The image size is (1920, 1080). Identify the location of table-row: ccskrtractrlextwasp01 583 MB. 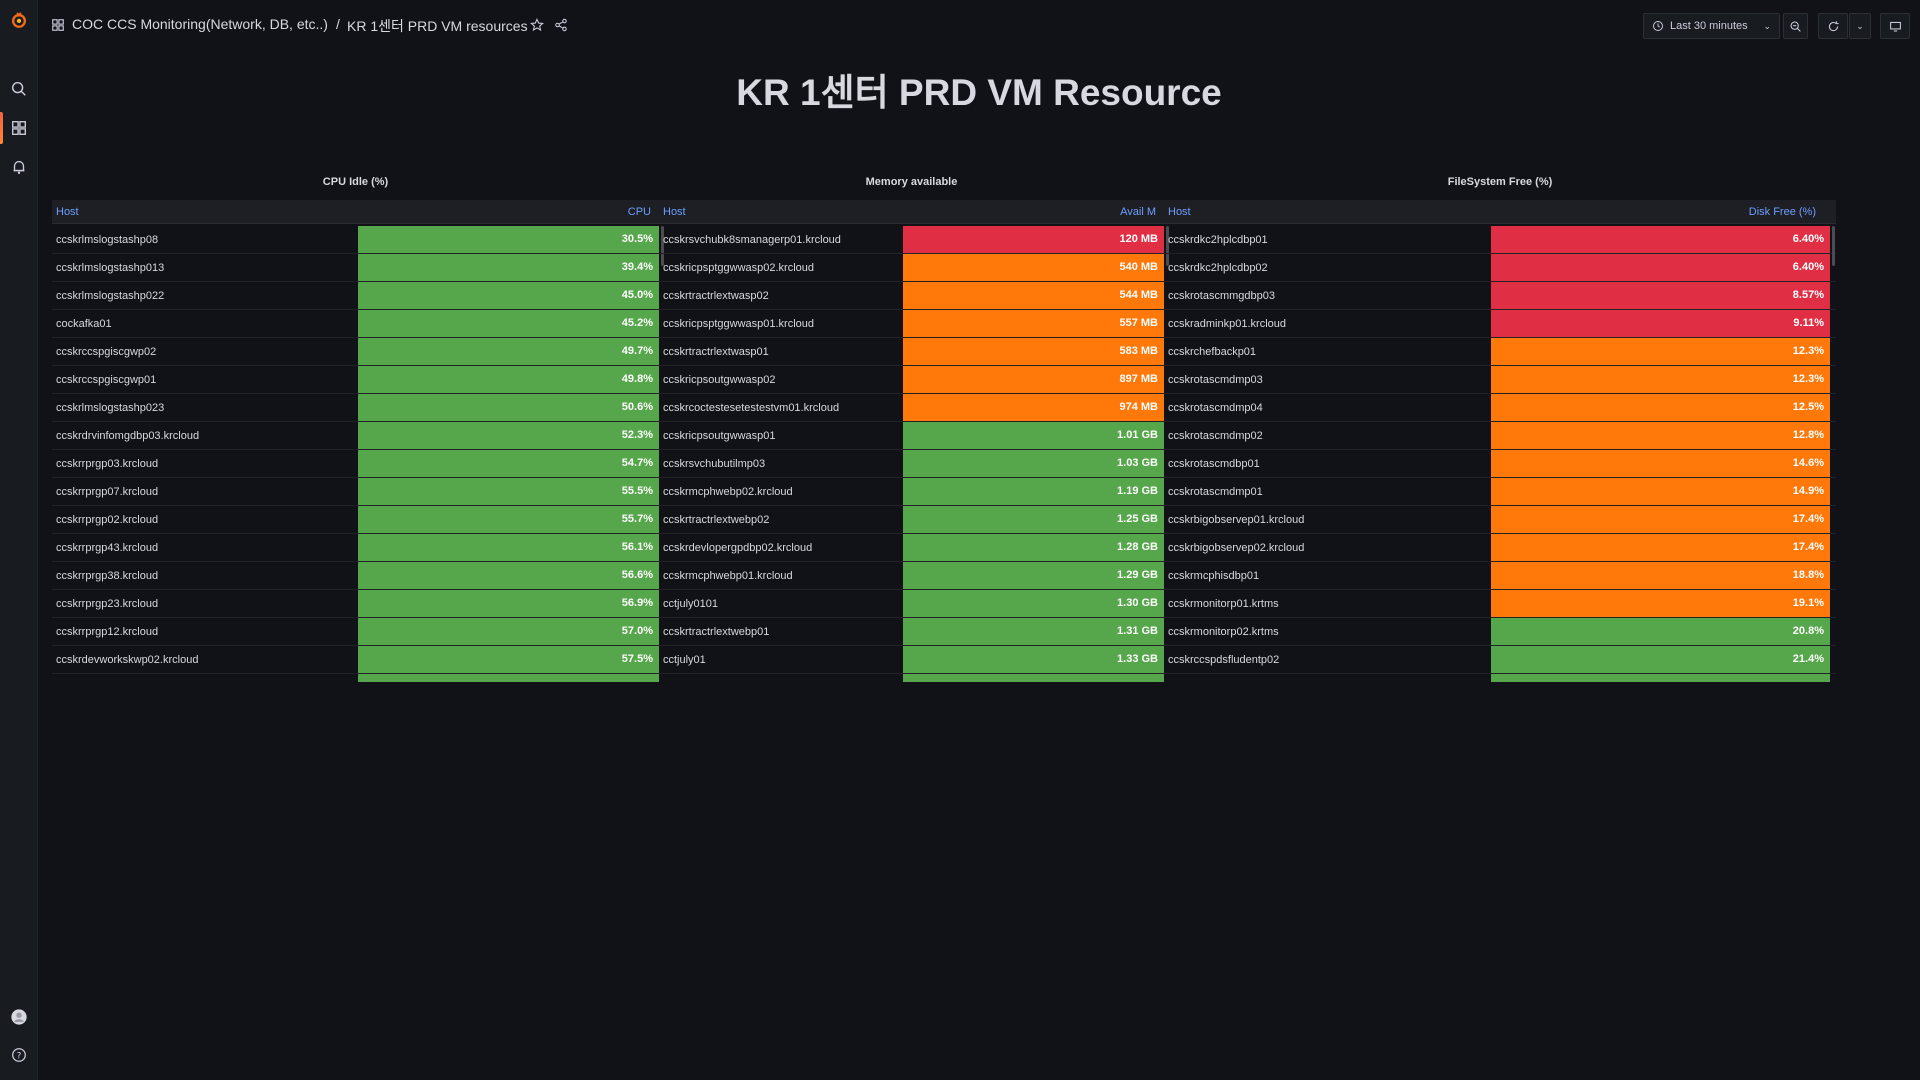
(911, 352).